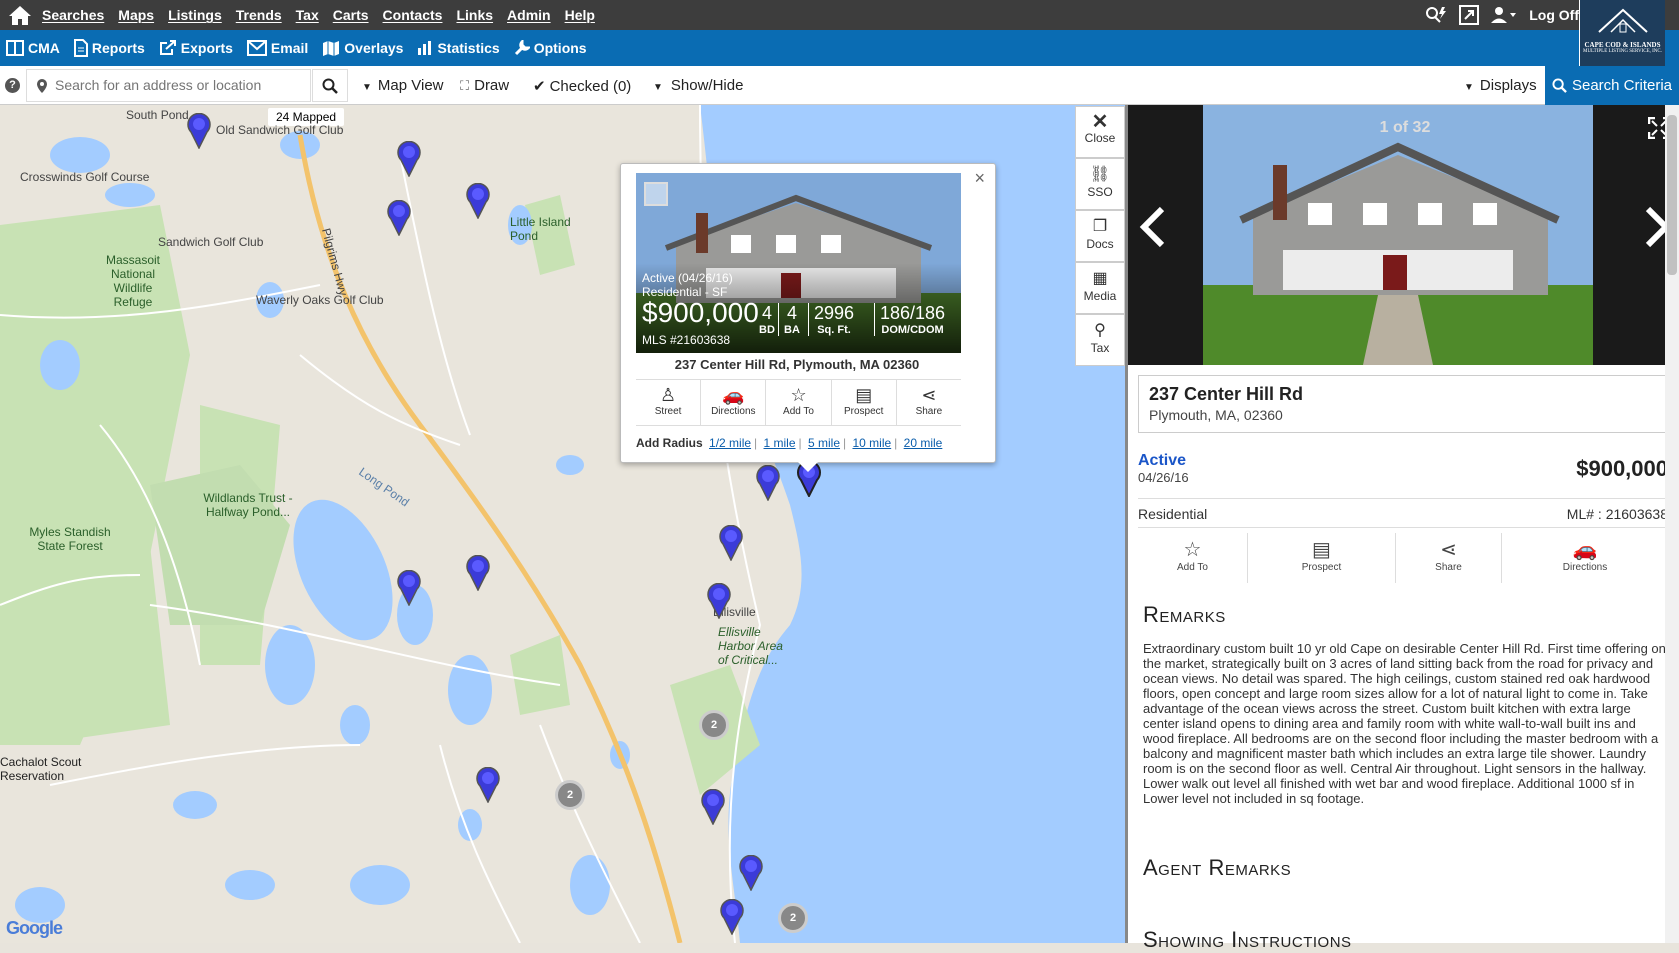 This screenshot has height=953, width=1679. What do you see at coordinates (550, 48) in the screenshot?
I see `options-button: Options` at bounding box center [550, 48].